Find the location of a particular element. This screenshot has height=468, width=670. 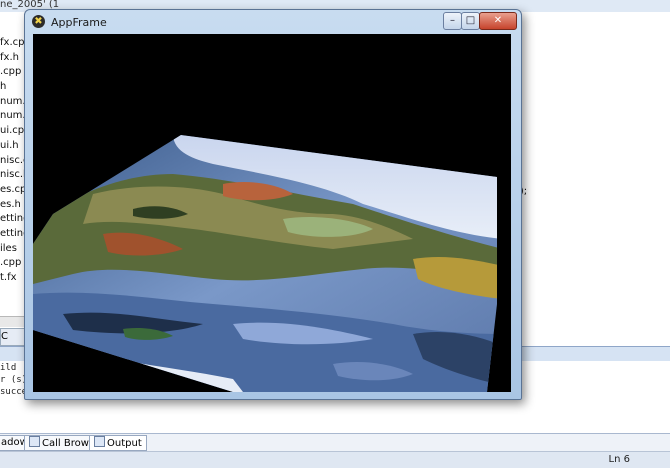

tab-label: Output is located at coordinates (124, 443).